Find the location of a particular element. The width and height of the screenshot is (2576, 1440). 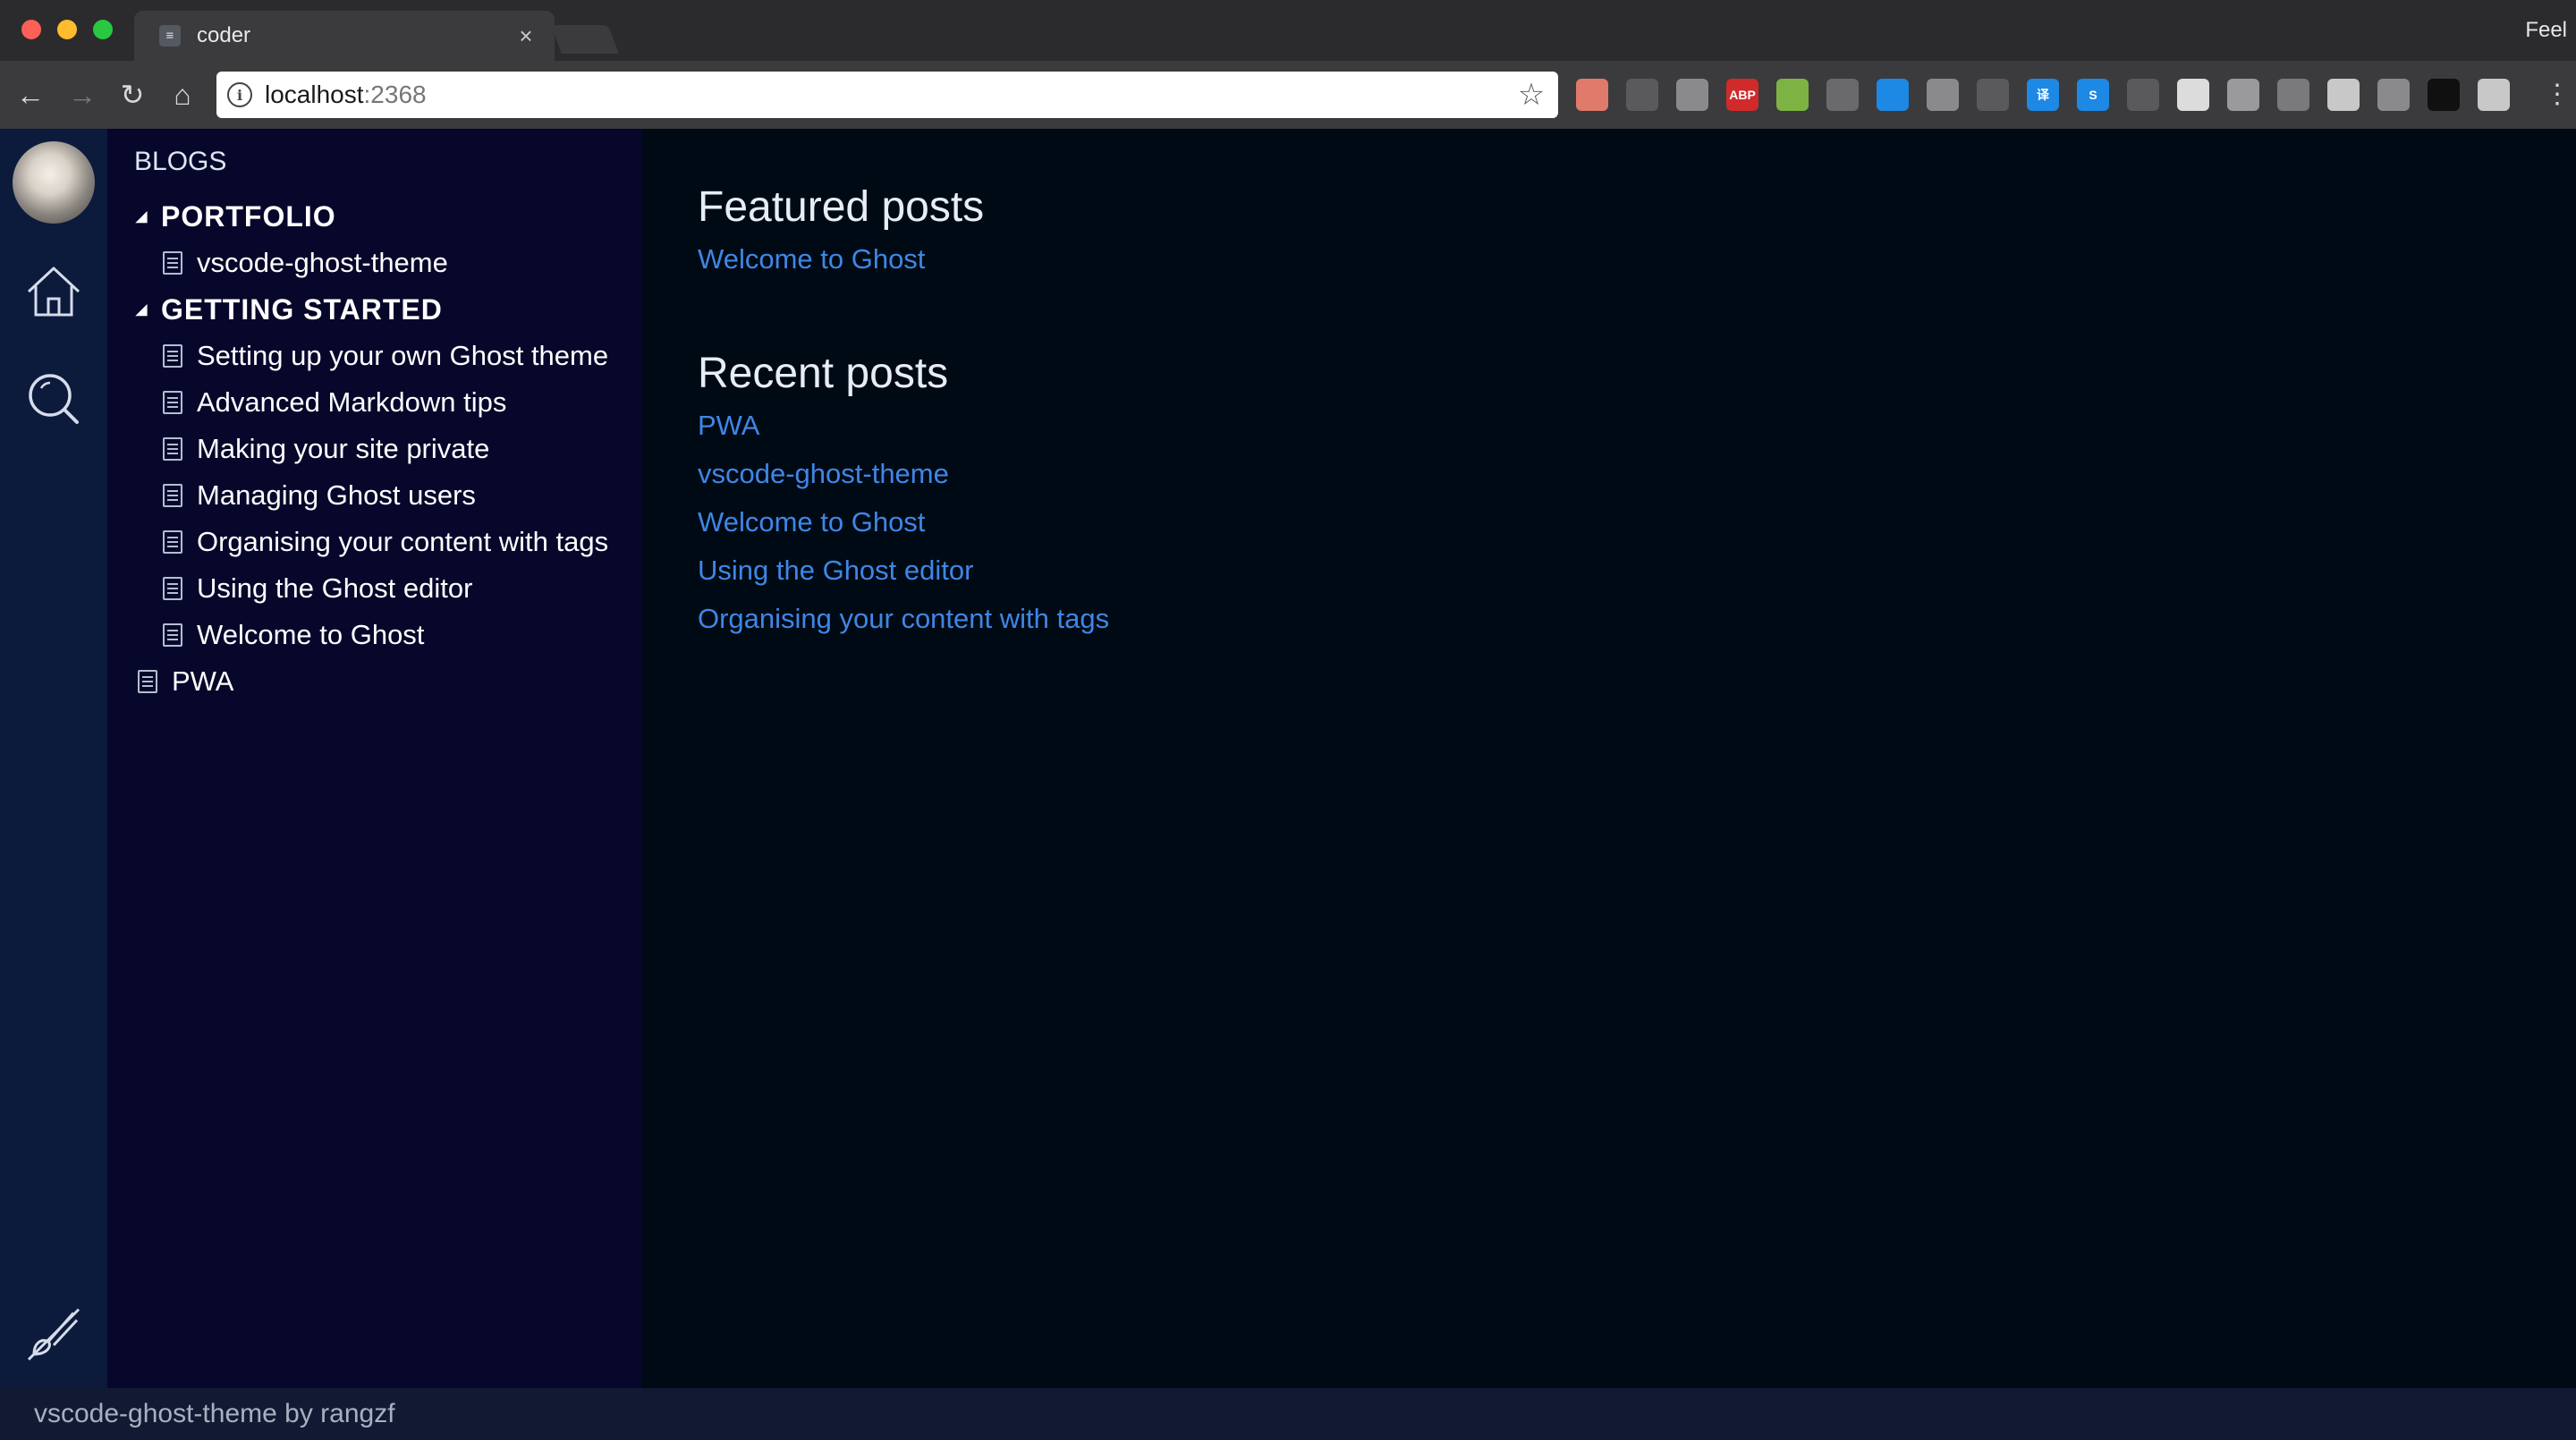

file-label: PWA is located at coordinates (203, 681).